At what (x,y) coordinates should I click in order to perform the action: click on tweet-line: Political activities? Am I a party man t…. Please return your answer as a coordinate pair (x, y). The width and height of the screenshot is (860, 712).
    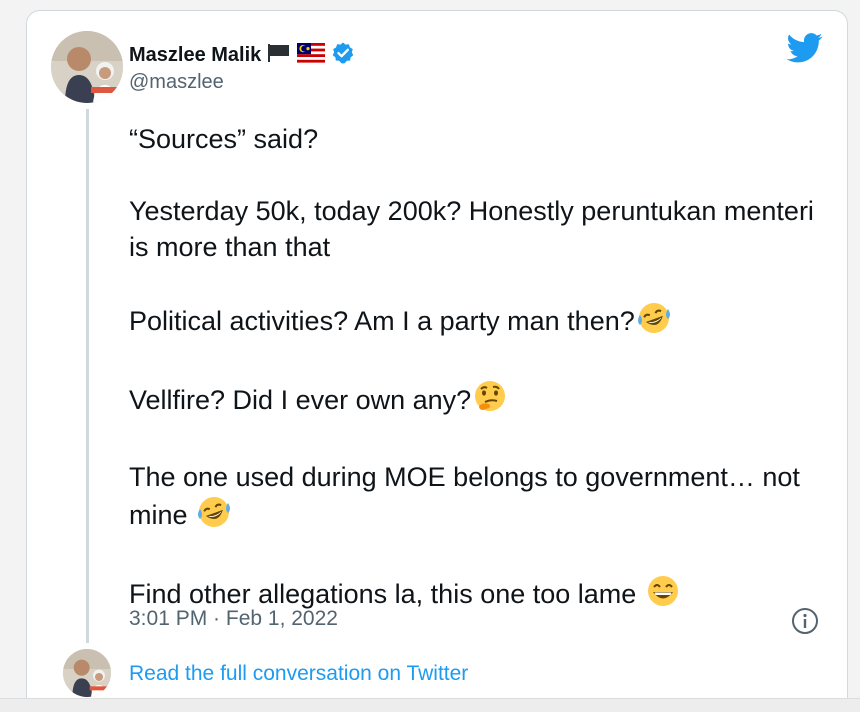
    Looking at the image, I should click on (382, 321).